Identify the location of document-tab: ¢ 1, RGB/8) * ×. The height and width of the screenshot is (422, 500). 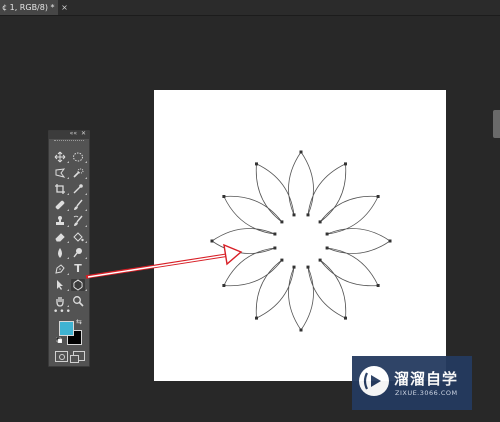
(34, 7).